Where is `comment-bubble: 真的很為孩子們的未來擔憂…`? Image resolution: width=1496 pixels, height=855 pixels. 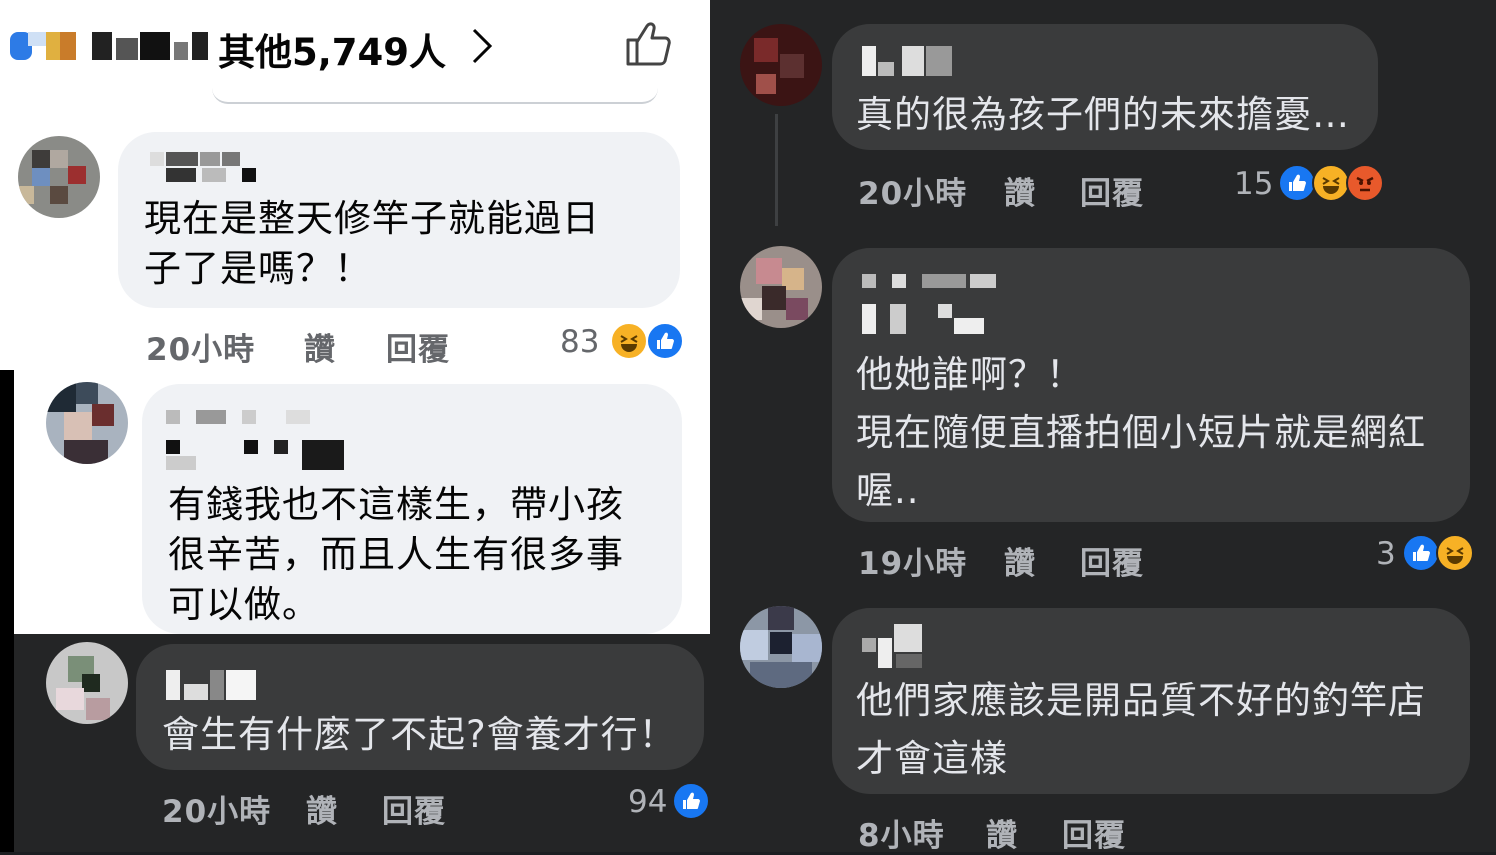 comment-bubble: 真的很為孩子們的未來擔憂… is located at coordinates (1105, 87).